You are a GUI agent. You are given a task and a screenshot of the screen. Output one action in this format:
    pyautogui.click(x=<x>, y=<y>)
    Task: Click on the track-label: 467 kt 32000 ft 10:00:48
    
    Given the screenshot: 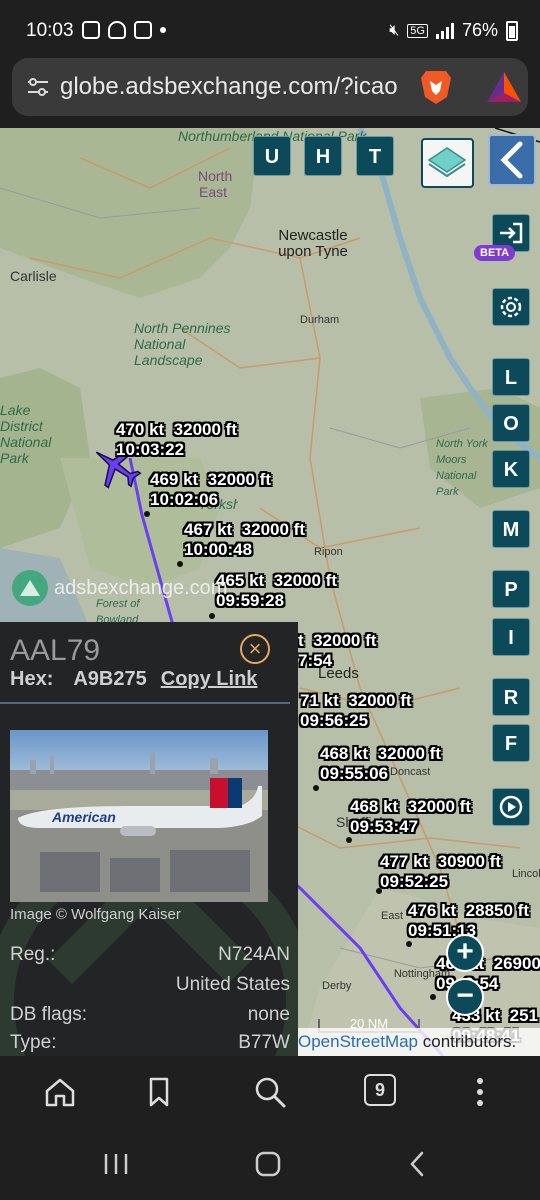 What is the action you would take?
    pyautogui.click(x=244, y=539)
    